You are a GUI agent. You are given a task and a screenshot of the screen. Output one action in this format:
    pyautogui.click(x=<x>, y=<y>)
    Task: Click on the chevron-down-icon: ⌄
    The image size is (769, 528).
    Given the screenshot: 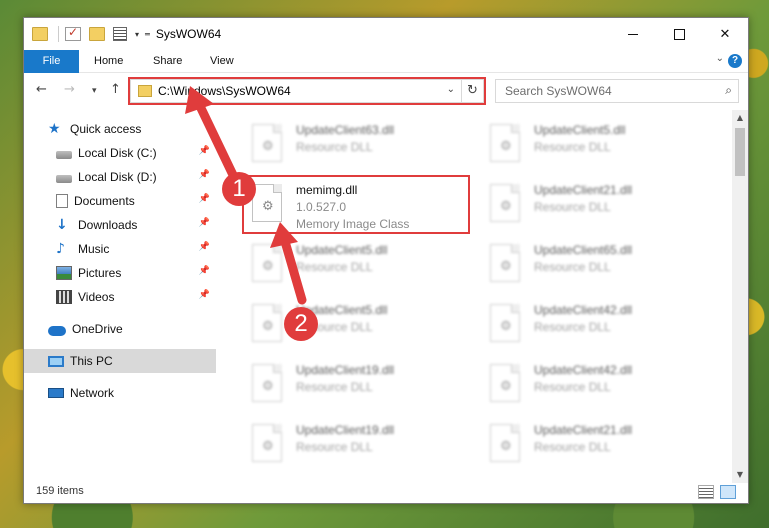 What is the action you would take?
    pyautogui.click(x=720, y=58)
    